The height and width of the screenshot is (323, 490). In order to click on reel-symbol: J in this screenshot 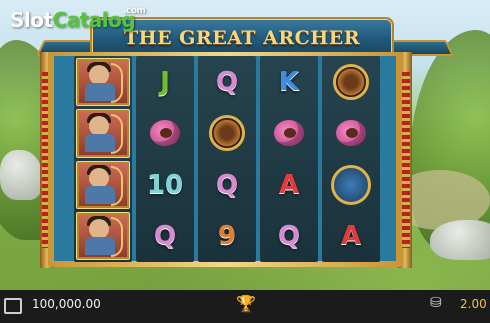, I will do `click(165, 82)`.